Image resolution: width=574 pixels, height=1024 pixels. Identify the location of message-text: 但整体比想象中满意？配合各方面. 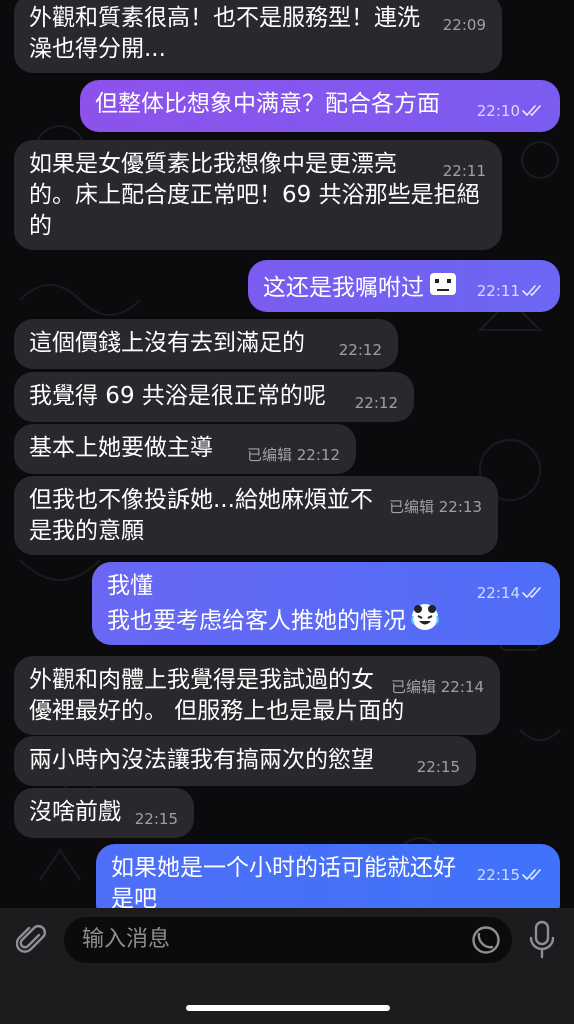
(267, 104).